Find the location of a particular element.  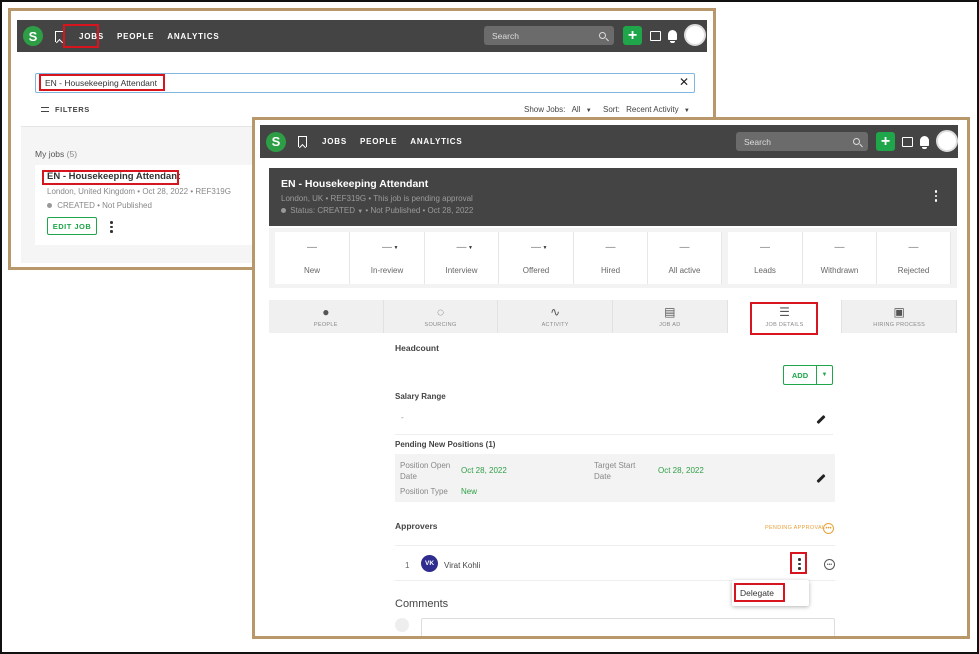

filters-toggle: FILTERS is located at coordinates (65, 109).